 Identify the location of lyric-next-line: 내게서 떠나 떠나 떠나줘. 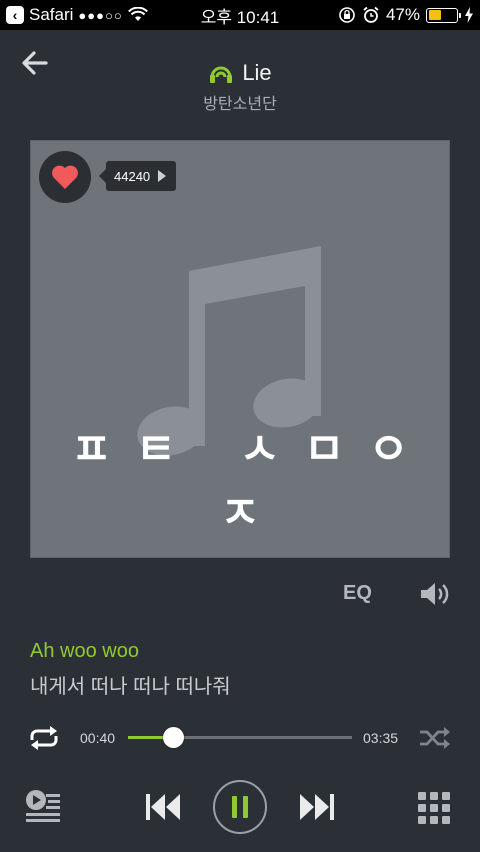
(130, 684).